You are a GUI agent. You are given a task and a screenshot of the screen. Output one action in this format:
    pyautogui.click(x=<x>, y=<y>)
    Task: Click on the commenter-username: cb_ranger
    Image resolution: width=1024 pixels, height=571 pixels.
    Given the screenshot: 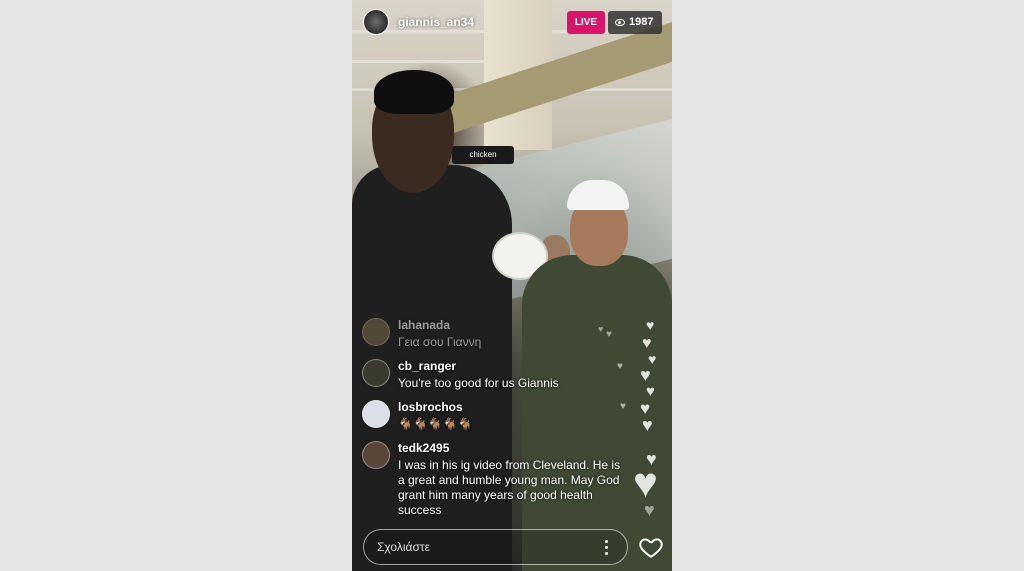 What is the action you would take?
    pyautogui.click(x=427, y=366)
    